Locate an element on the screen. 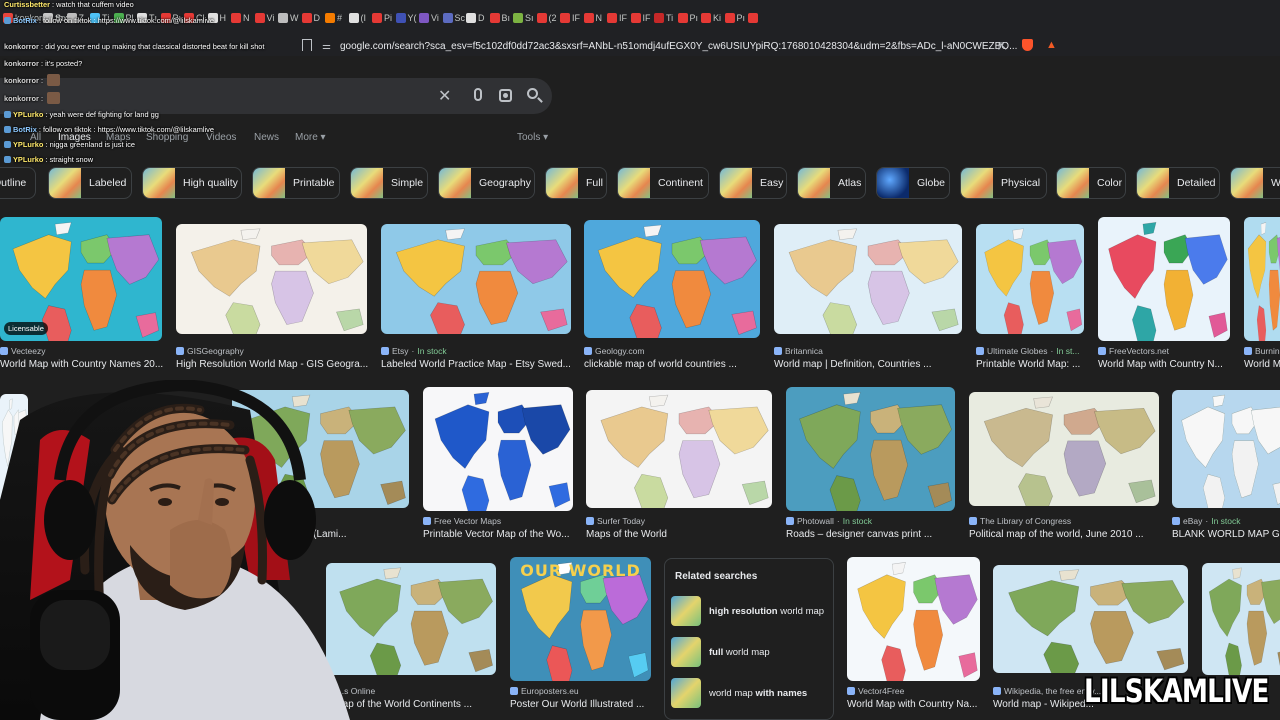  filter-chip: Full is located at coordinates (576, 183).